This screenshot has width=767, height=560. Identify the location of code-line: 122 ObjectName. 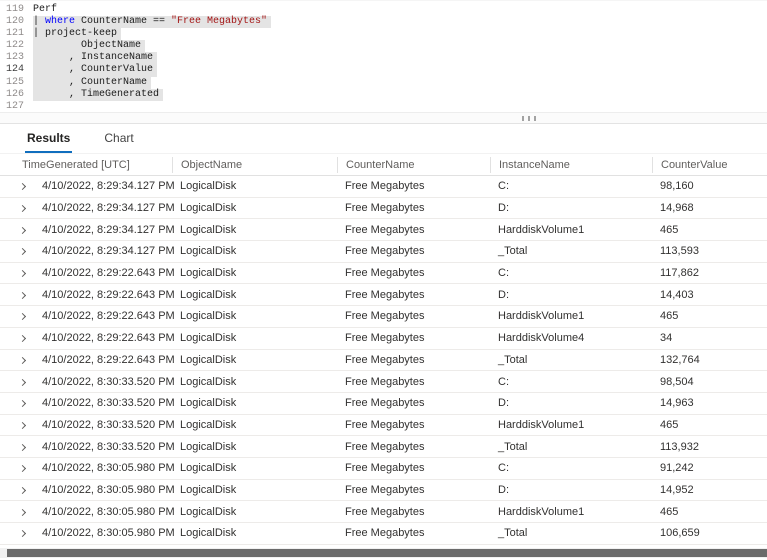
(383, 46).